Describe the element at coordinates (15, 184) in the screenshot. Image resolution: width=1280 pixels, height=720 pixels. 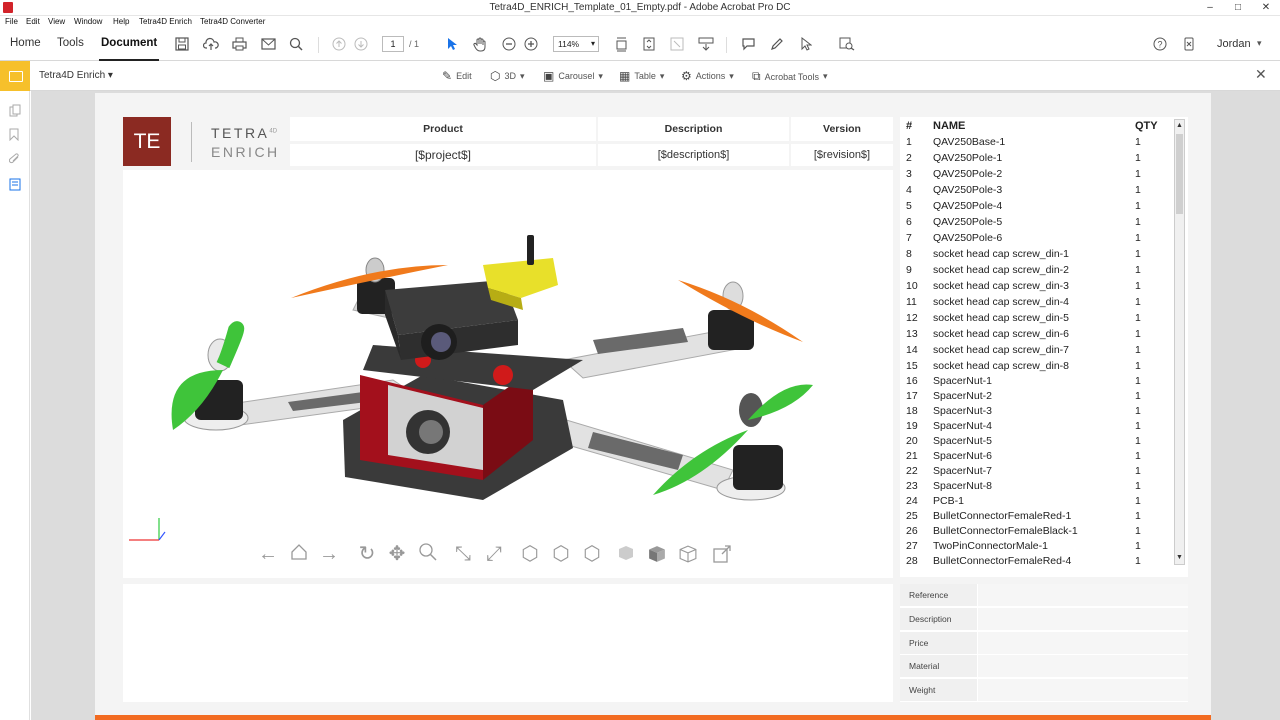
I see `model-tree-icon` at that location.